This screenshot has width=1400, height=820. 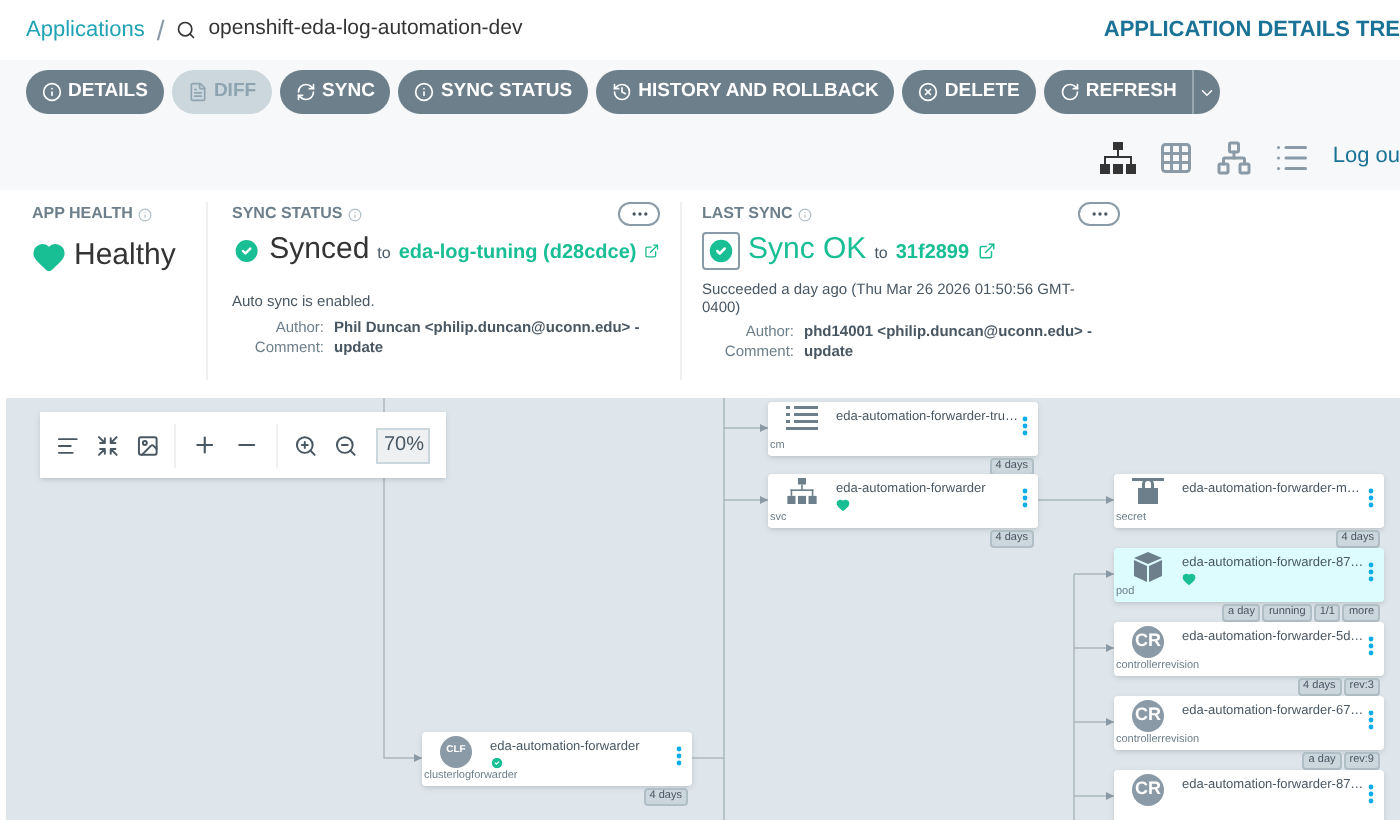 I want to click on grid-icon, so click(x=1176, y=157).